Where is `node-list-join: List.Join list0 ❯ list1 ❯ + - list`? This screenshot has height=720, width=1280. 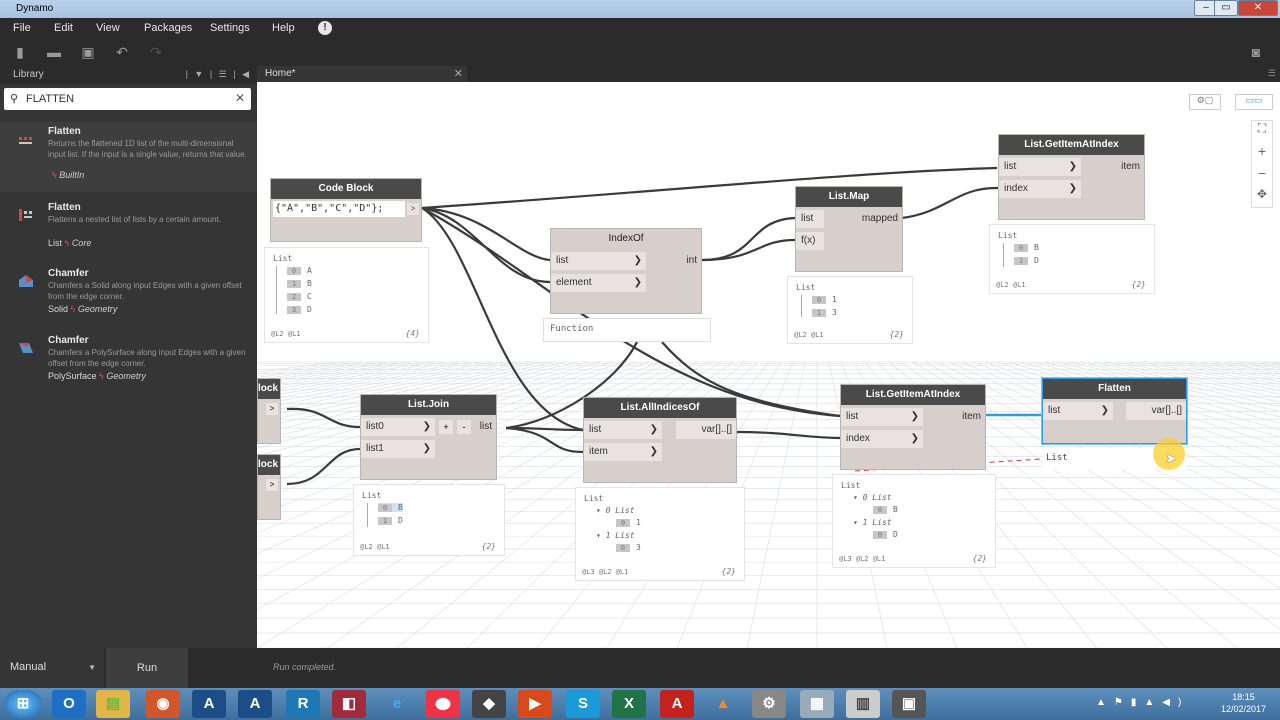 node-list-join: List.Join list0 ❯ list1 ❯ + - list is located at coordinates (428, 437).